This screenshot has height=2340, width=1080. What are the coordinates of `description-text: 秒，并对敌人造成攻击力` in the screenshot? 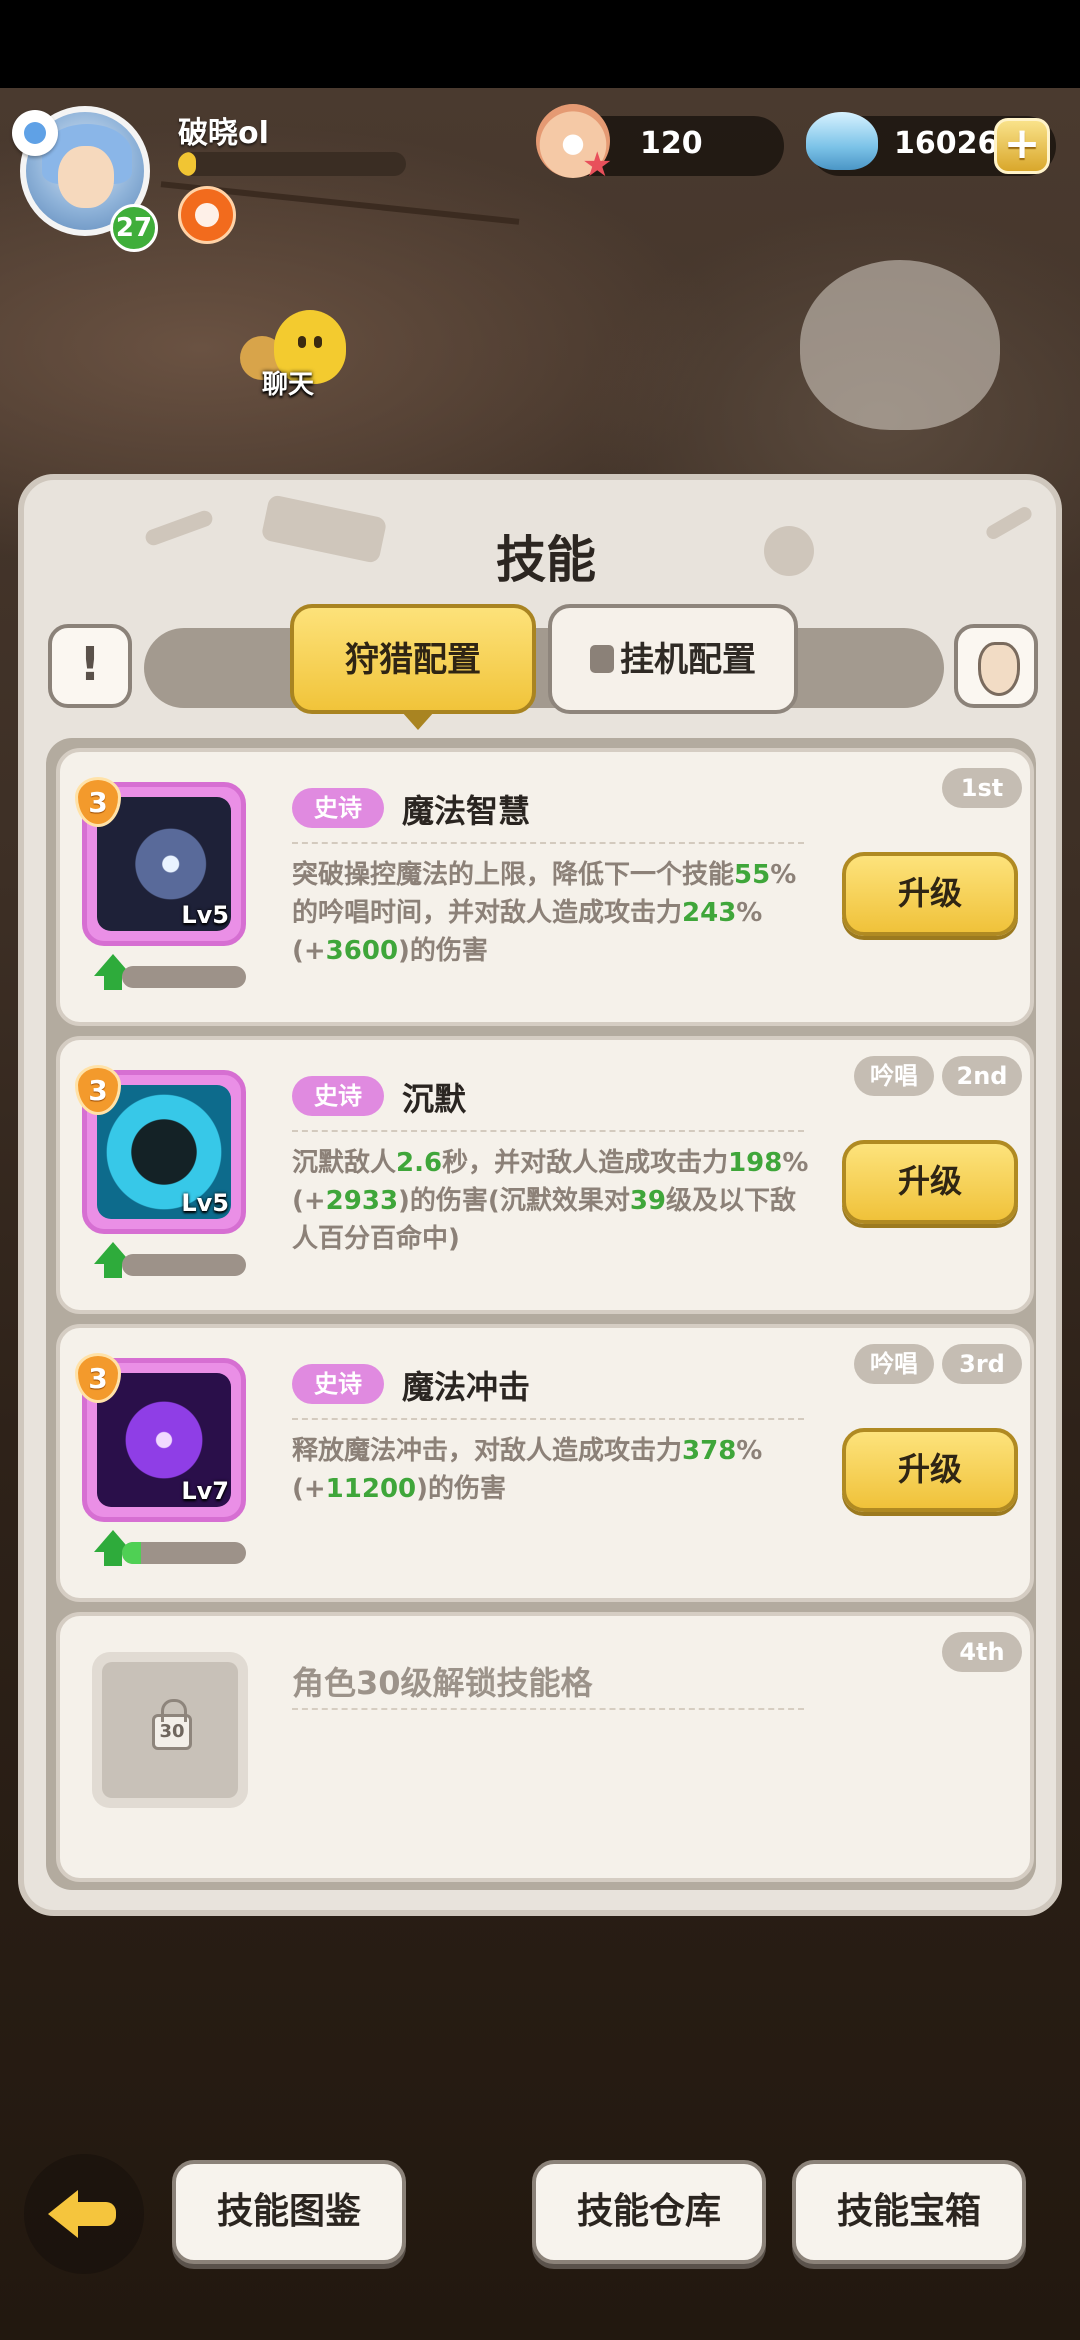 It's located at (585, 1163).